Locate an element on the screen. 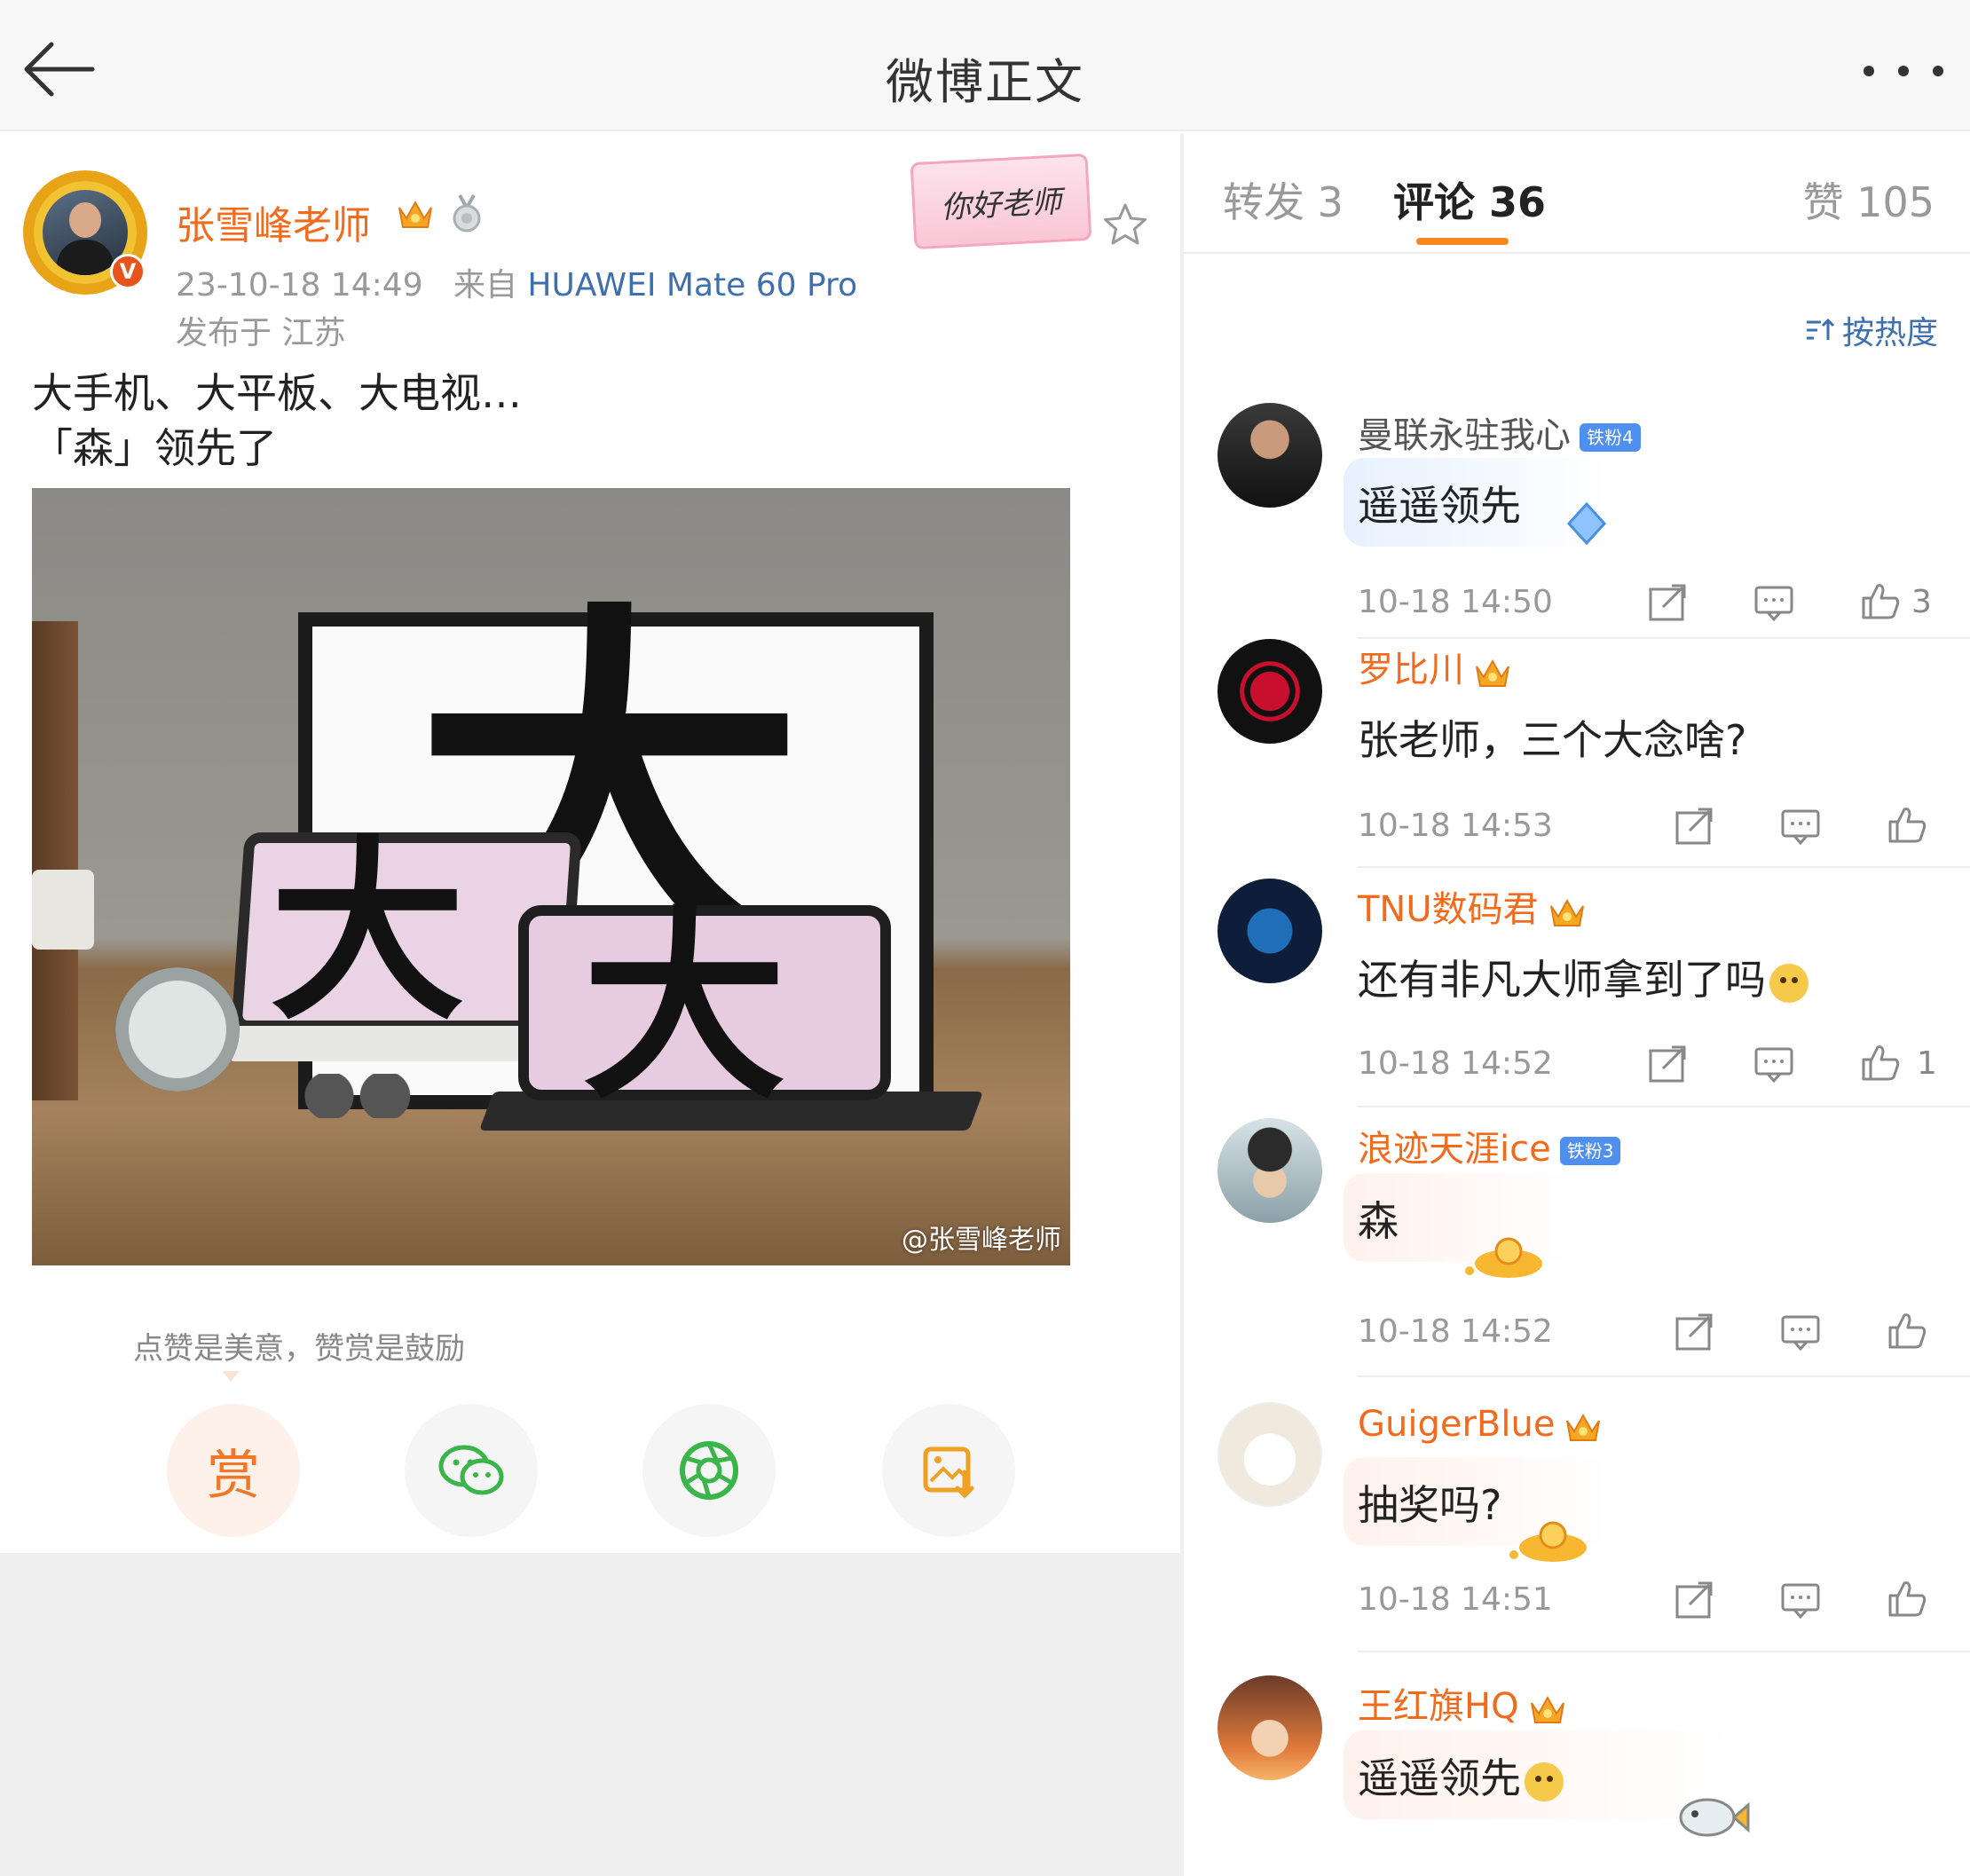 This screenshot has height=1876, width=1970. comment-item: 浪迹天涯ice 铁粉3 森 10-18 14:52 is located at coordinates (1577, 1251).